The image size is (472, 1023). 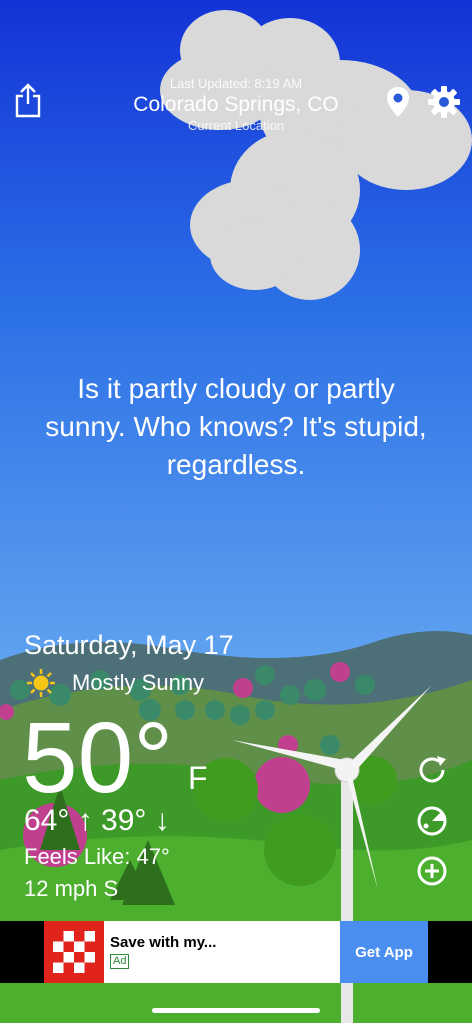 I want to click on get-app-button: Get App, so click(x=384, y=952).